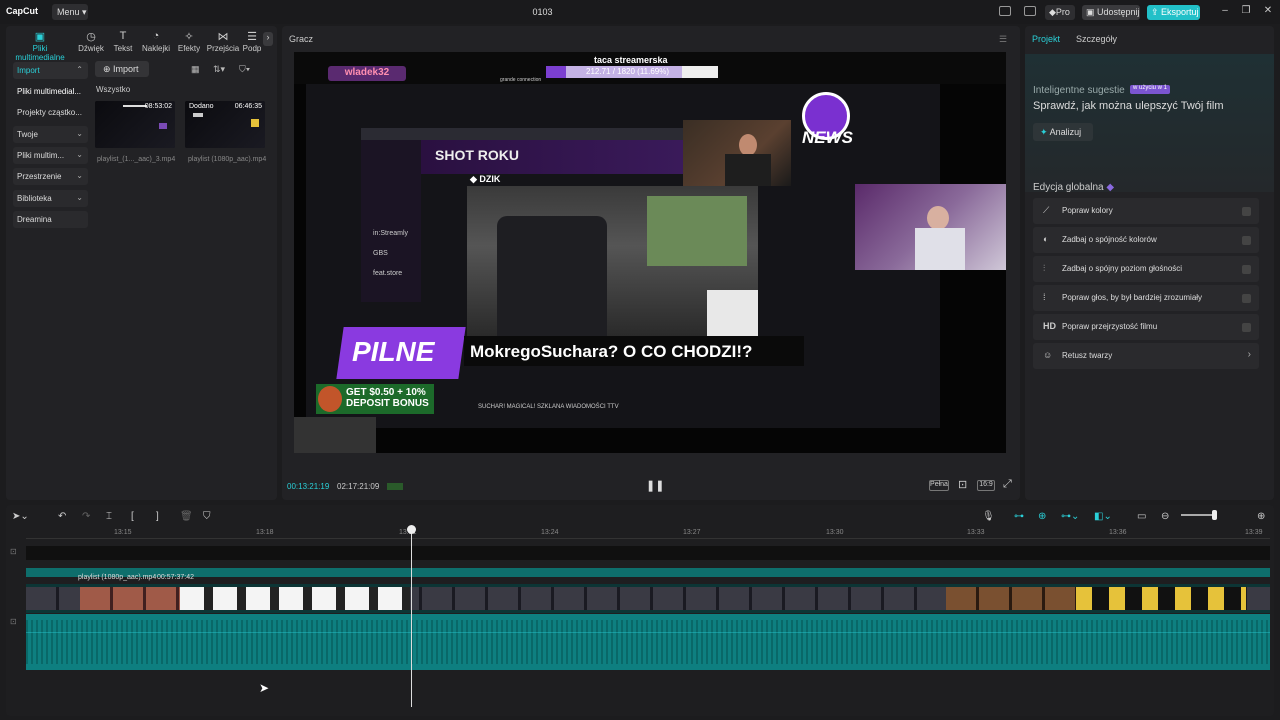 The width and height of the screenshot is (1280, 720). Describe the element at coordinates (252, 41) in the screenshot. I see `tab-captions: ☰ Podp` at that location.